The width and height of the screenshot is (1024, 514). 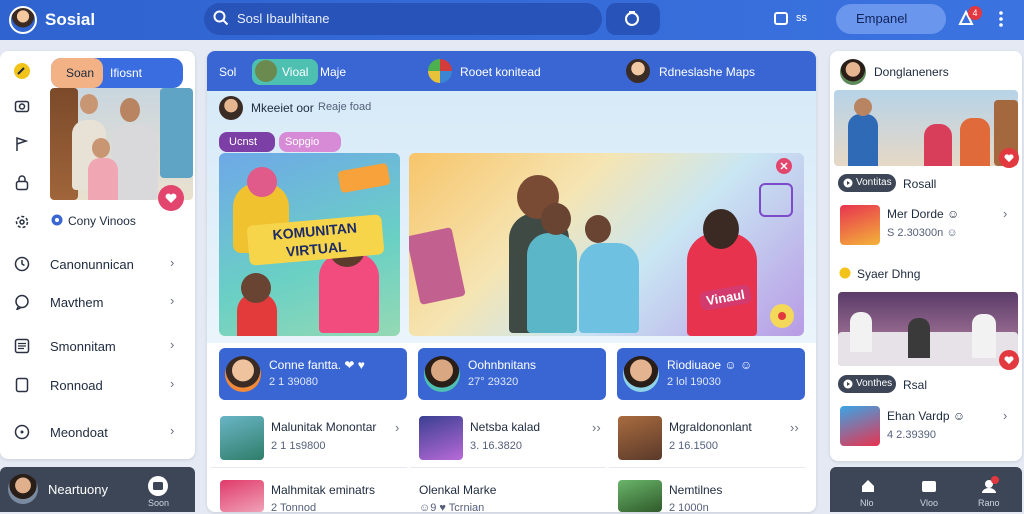 I want to click on section-title: Syaer Dhng, so click(x=889, y=274).